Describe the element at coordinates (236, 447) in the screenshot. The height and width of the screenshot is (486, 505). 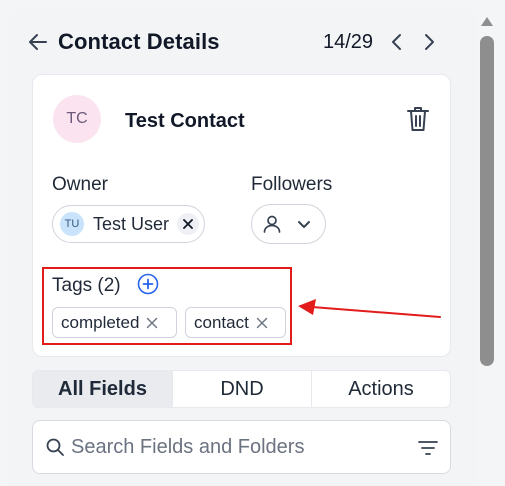
I see `search-input` at that location.